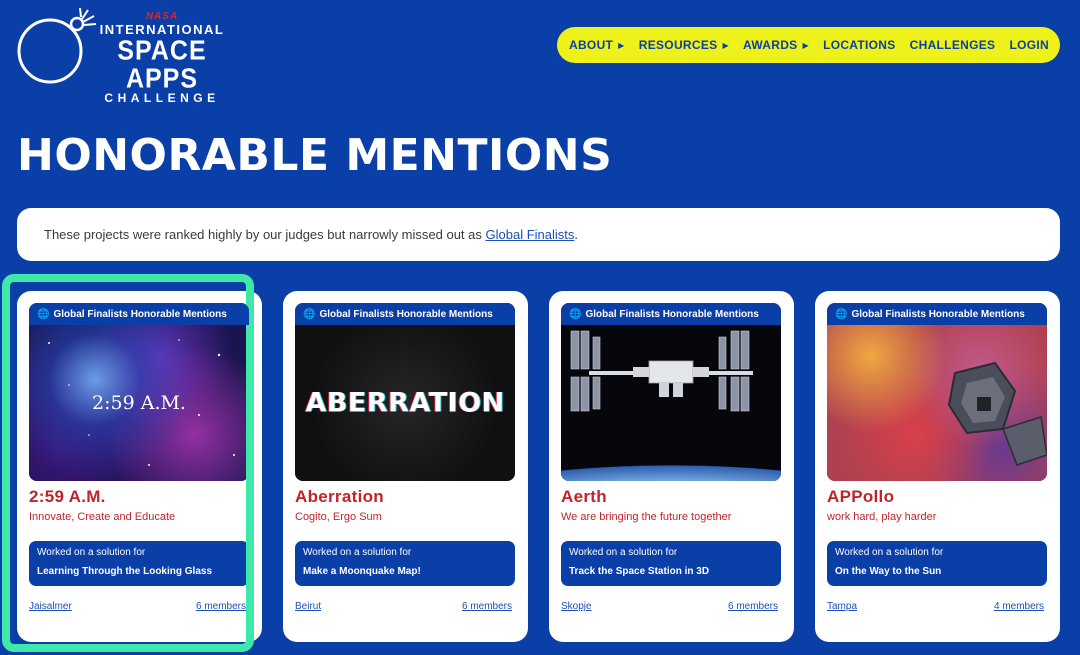  Describe the element at coordinates (162, 16) in the screenshot. I see `logo-nasa: NASA` at that location.